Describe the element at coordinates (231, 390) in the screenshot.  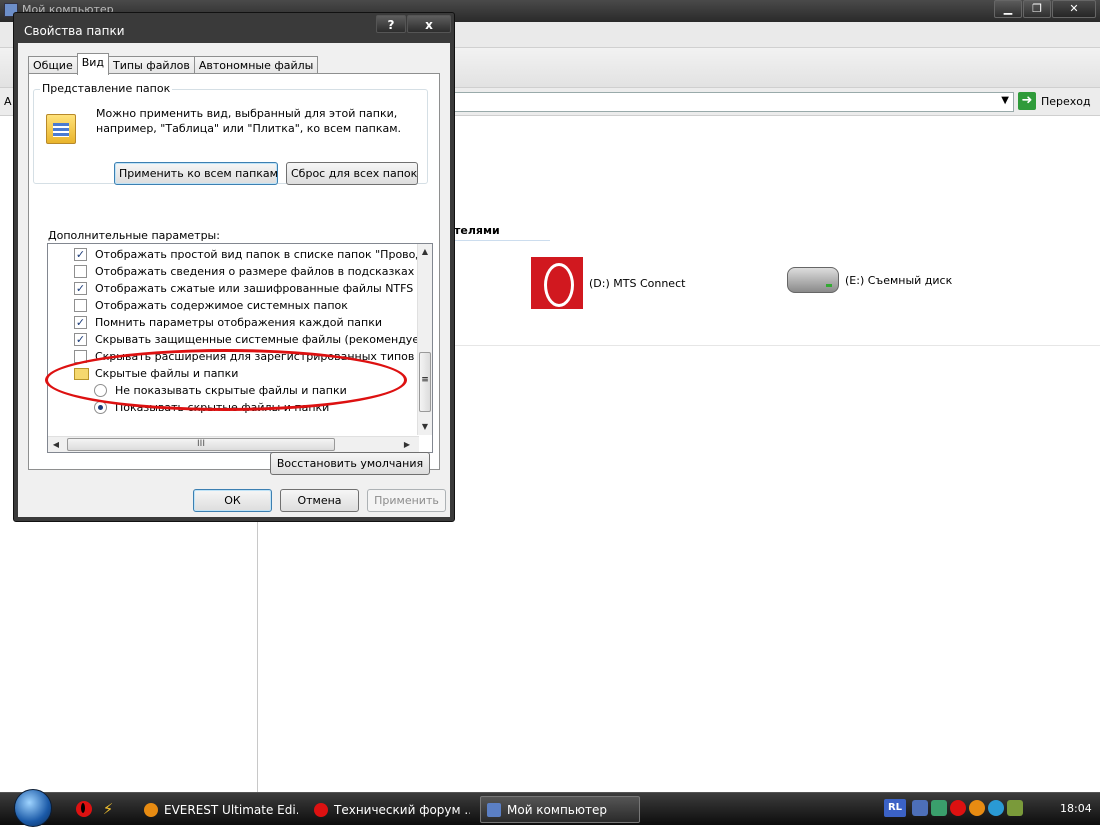
I see `radio-label: Не показывать скрытые файлы и папки` at that location.